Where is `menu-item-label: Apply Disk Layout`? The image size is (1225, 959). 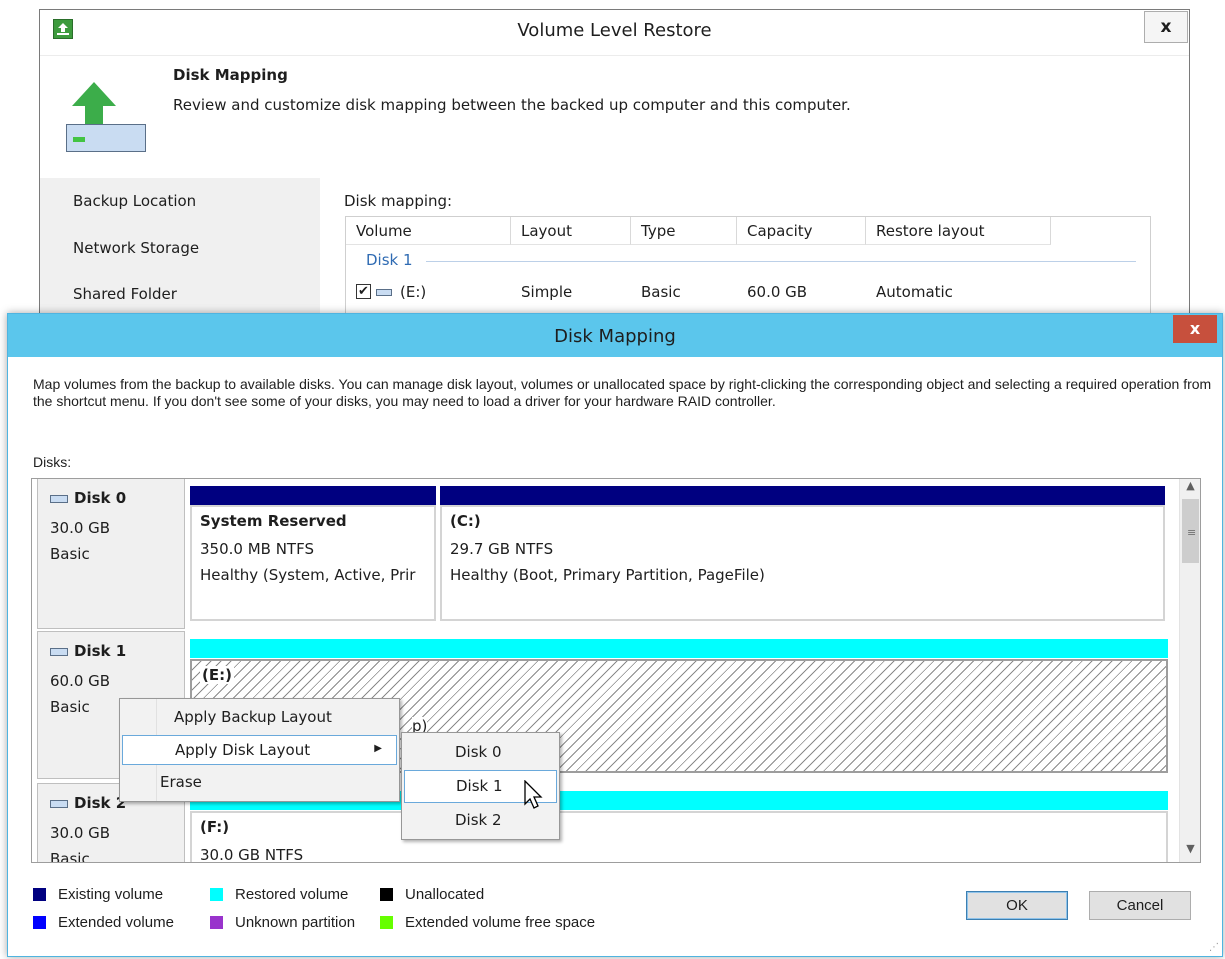 menu-item-label: Apply Disk Layout is located at coordinates (243, 750).